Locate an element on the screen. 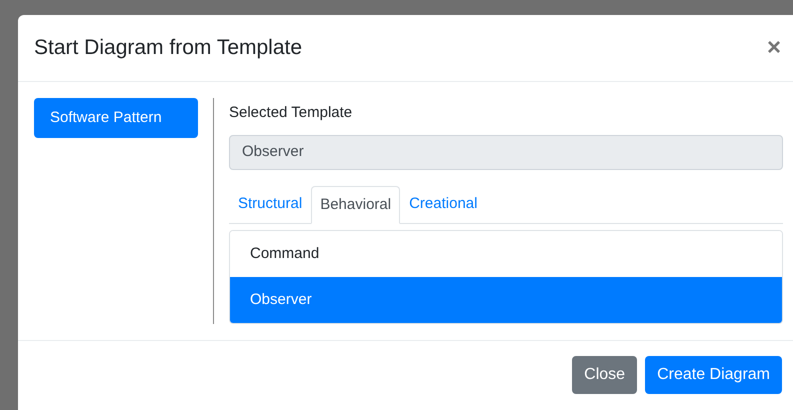  create-button: Create Diagram is located at coordinates (713, 375).